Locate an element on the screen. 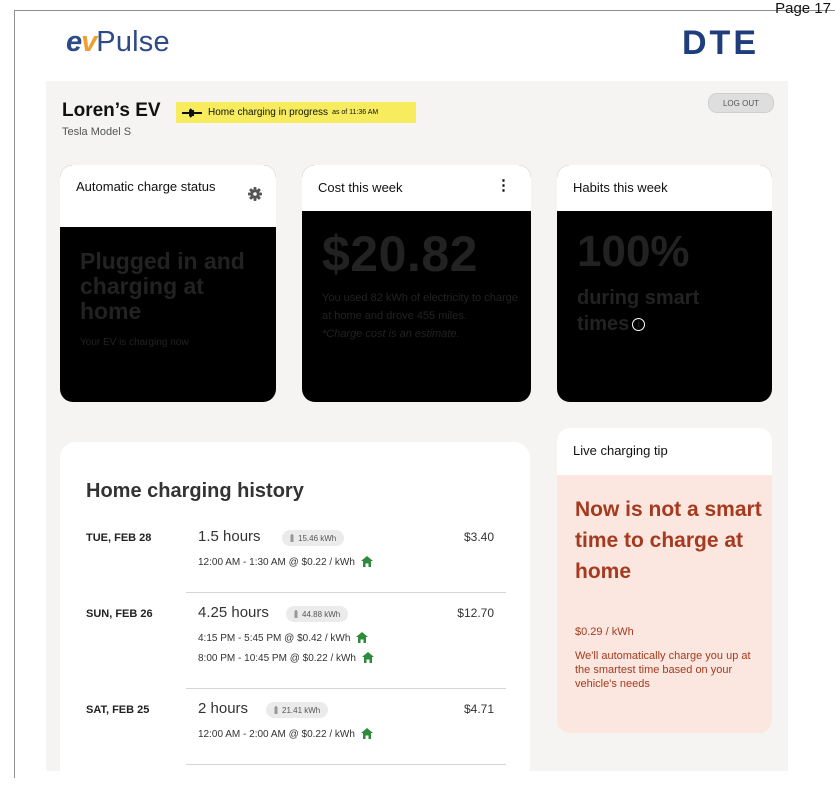  card-header: Cost this week ⋮ is located at coordinates (416, 188).